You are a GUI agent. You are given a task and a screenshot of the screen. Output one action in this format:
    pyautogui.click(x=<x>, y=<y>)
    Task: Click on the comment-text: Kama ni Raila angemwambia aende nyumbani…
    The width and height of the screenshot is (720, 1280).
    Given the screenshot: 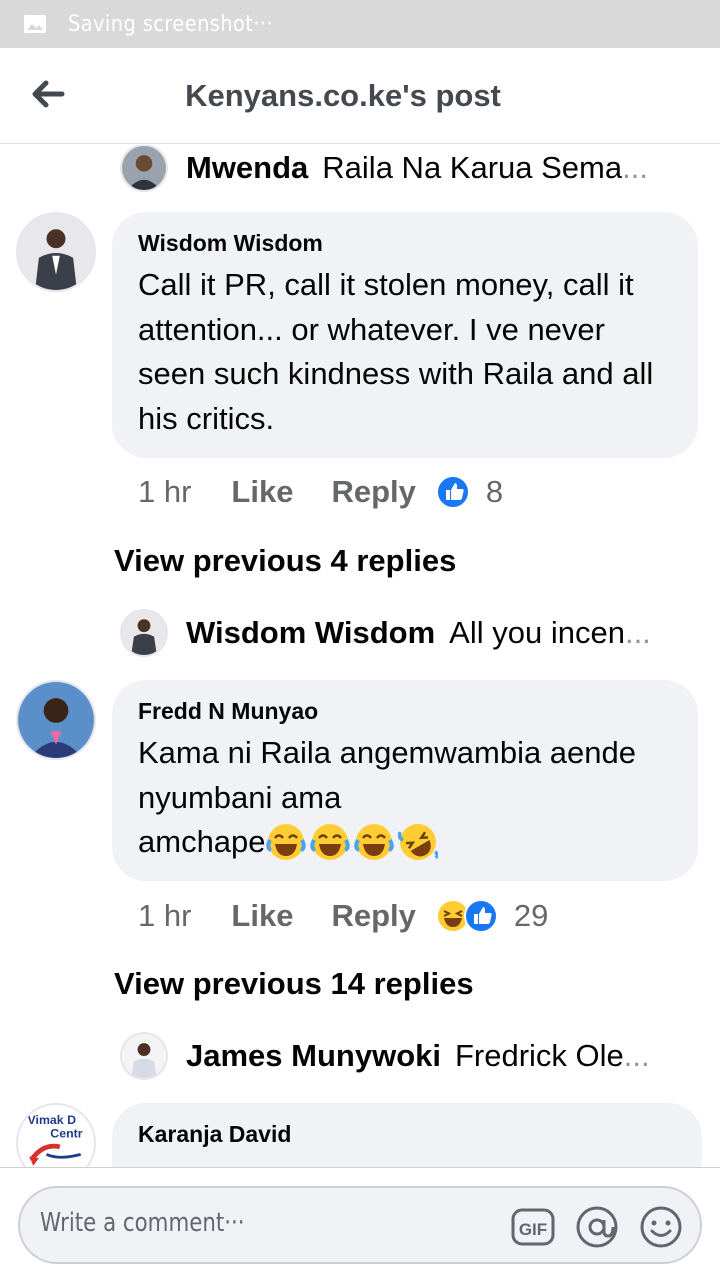 What is the action you would take?
    pyautogui.click(x=405, y=798)
    